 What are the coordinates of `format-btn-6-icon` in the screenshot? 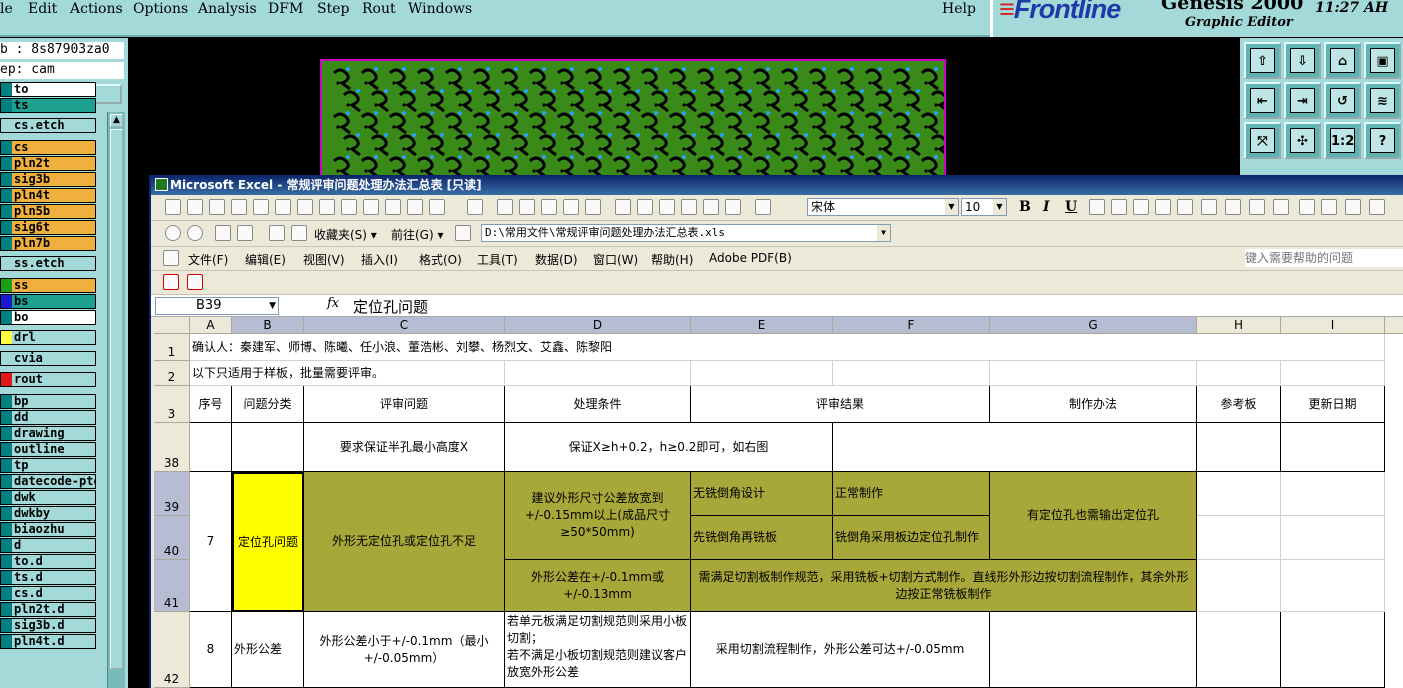 It's located at (1233, 207).